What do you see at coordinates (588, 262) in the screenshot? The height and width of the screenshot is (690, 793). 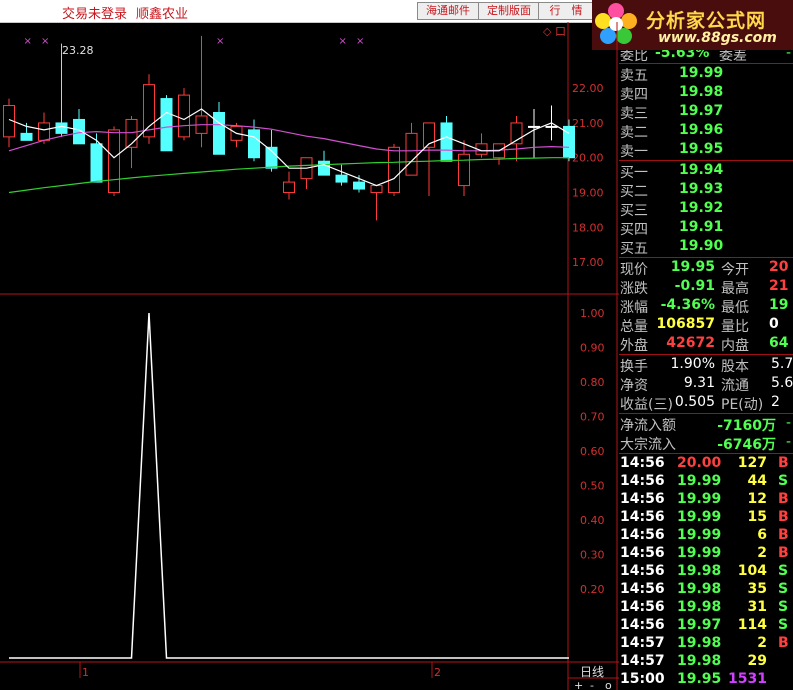 I see `price-tick-label: 17.00` at bounding box center [588, 262].